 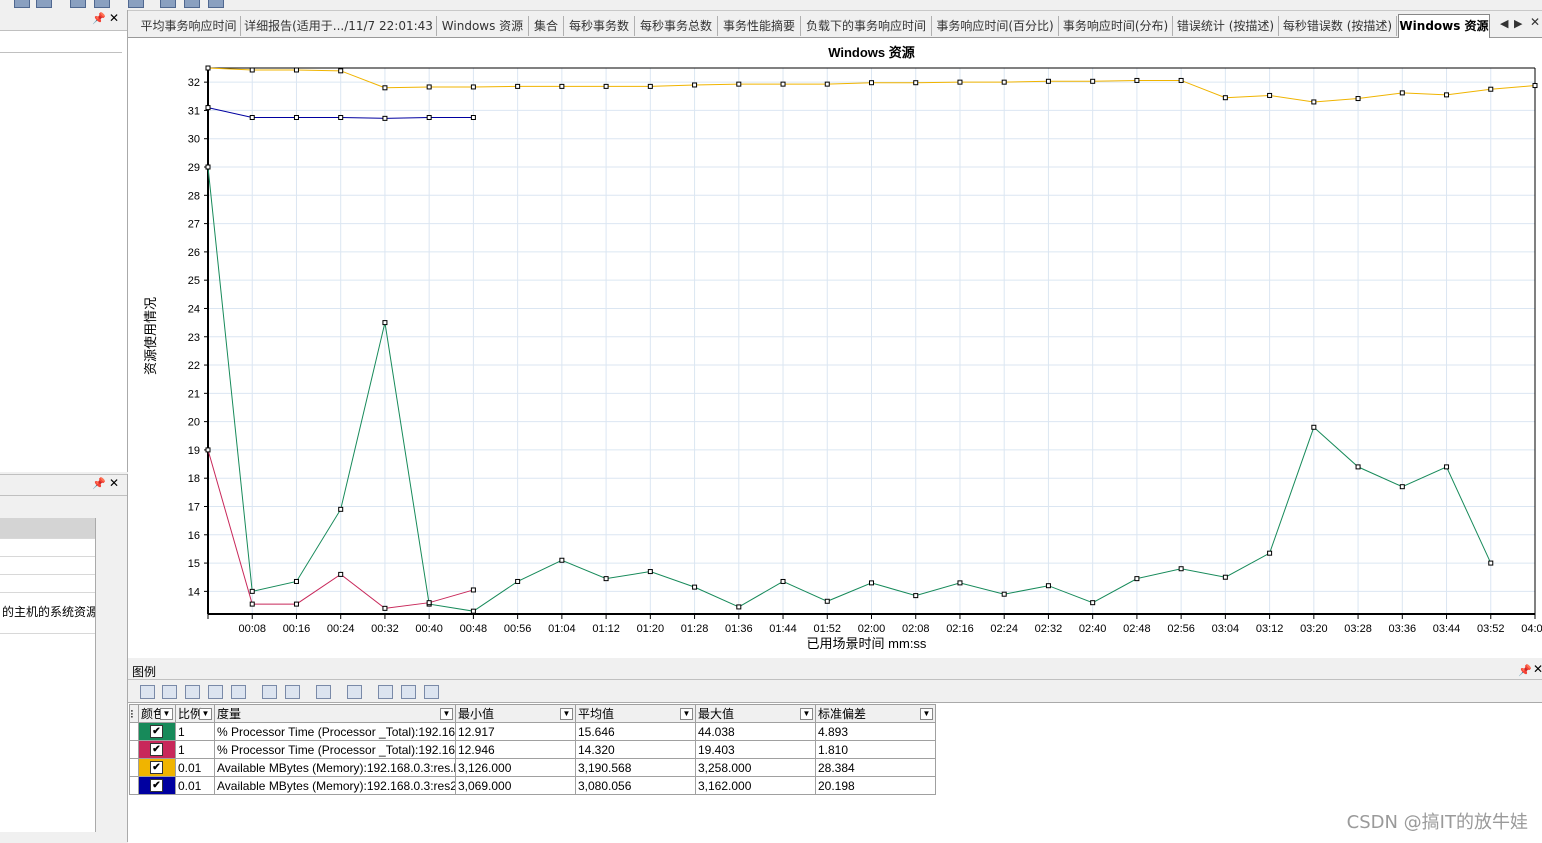 I want to click on filter-icon, so click(x=147, y=692).